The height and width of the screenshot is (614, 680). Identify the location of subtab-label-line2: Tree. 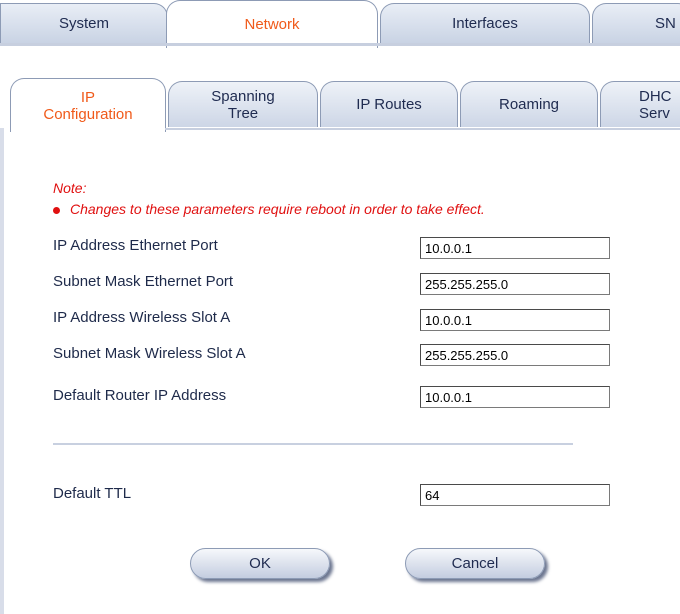
(243, 113).